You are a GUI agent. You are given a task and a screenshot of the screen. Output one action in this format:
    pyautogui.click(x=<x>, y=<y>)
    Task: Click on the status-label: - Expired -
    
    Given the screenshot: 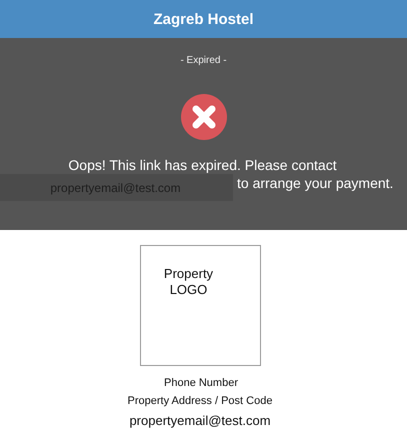 What is the action you would take?
    pyautogui.click(x=203, y=60)
    